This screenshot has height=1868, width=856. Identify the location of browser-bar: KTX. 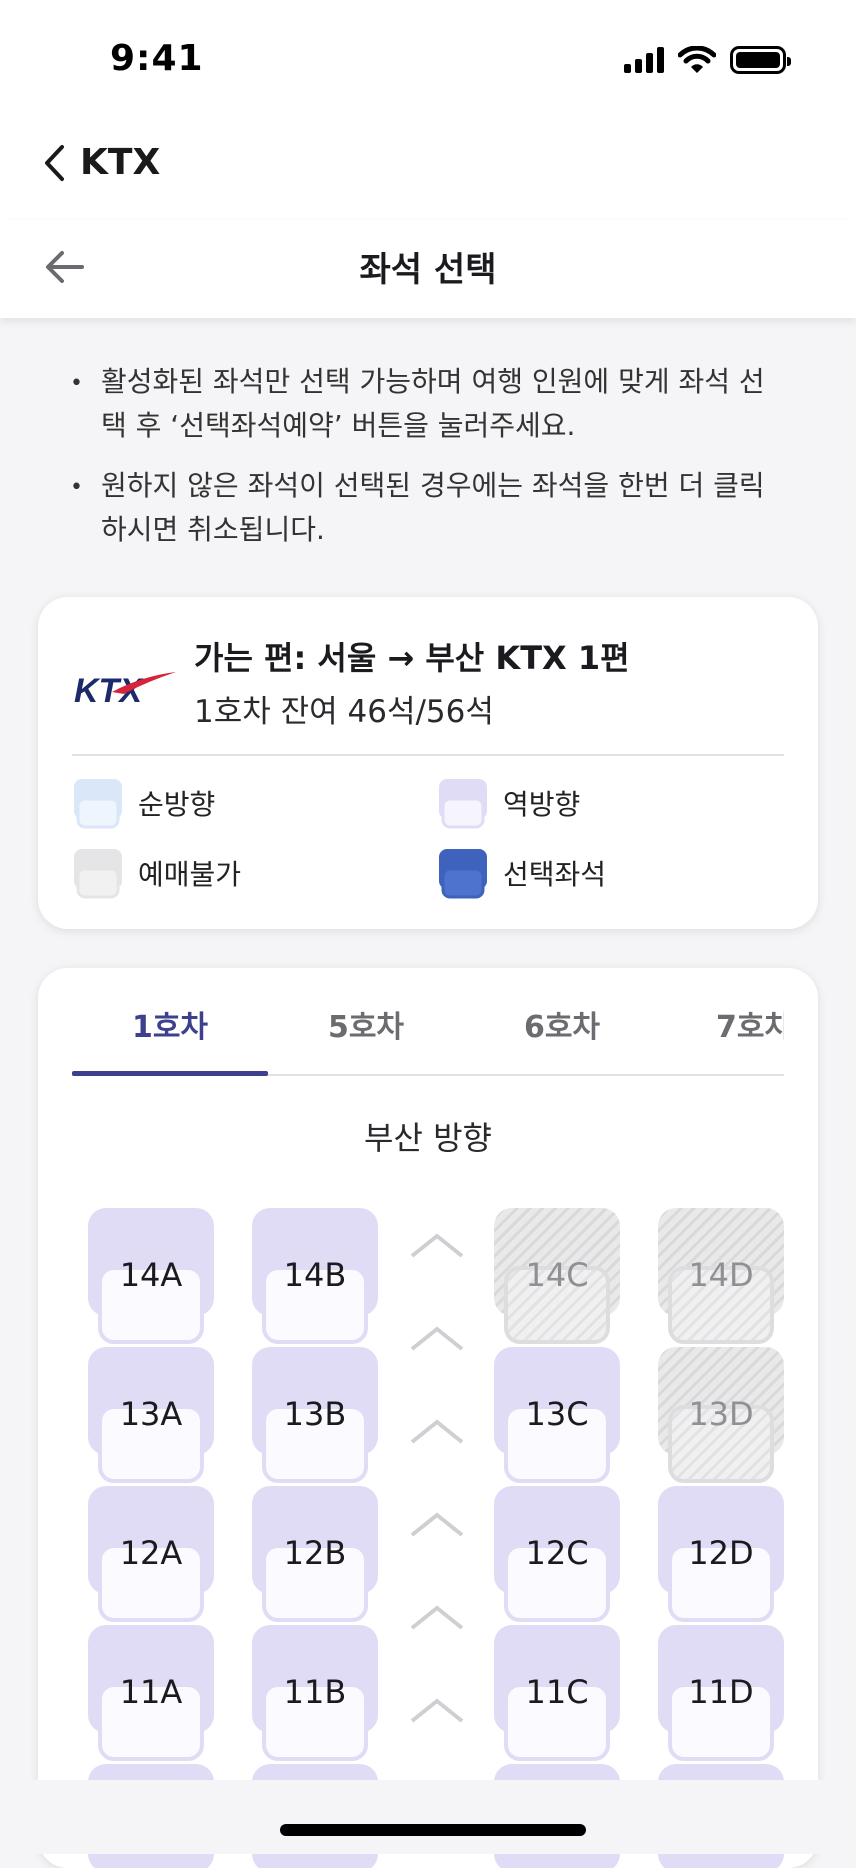
(428, 170).